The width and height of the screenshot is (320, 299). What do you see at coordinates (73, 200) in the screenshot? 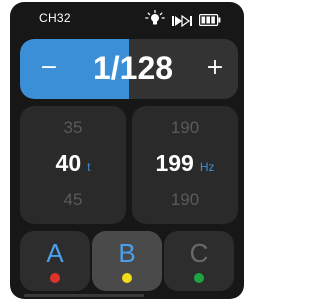
I see `picker-next-value: 45` at bounding box center [73, 200].